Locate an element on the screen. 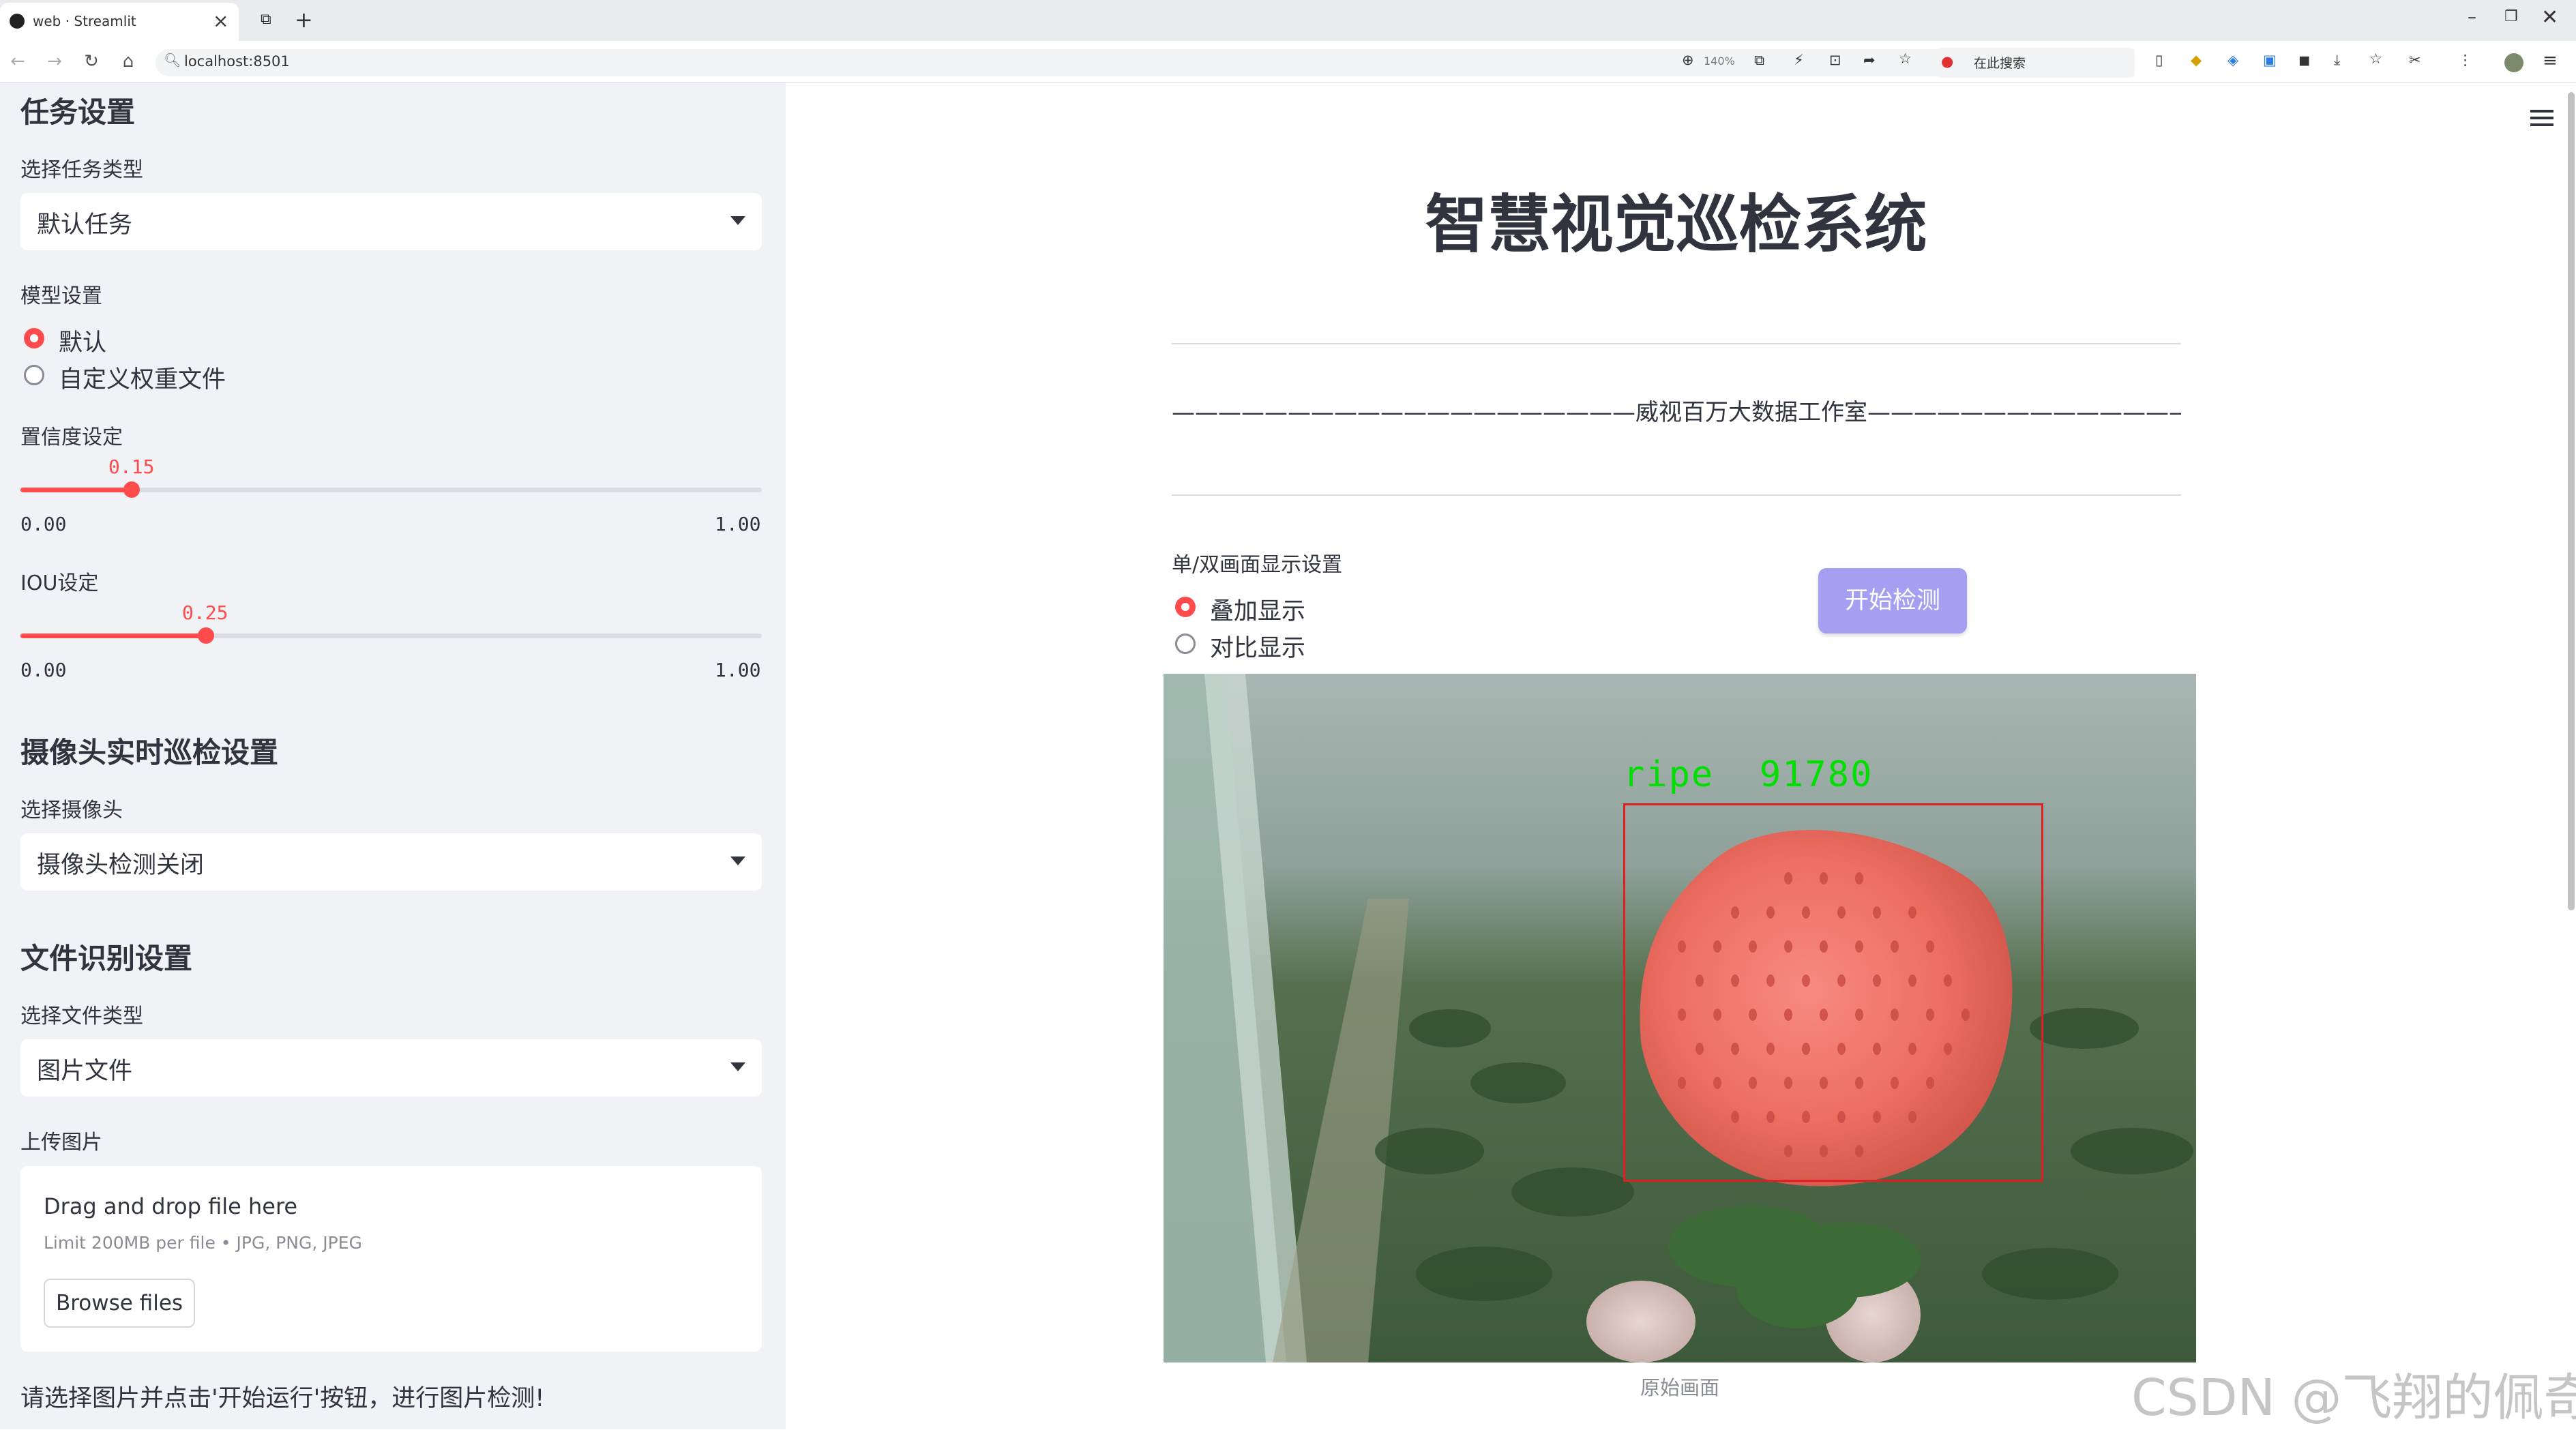 This screenshot has width=2576, height=1430. extension-icon-2: ◈ is located at coordinates (2232, 60).